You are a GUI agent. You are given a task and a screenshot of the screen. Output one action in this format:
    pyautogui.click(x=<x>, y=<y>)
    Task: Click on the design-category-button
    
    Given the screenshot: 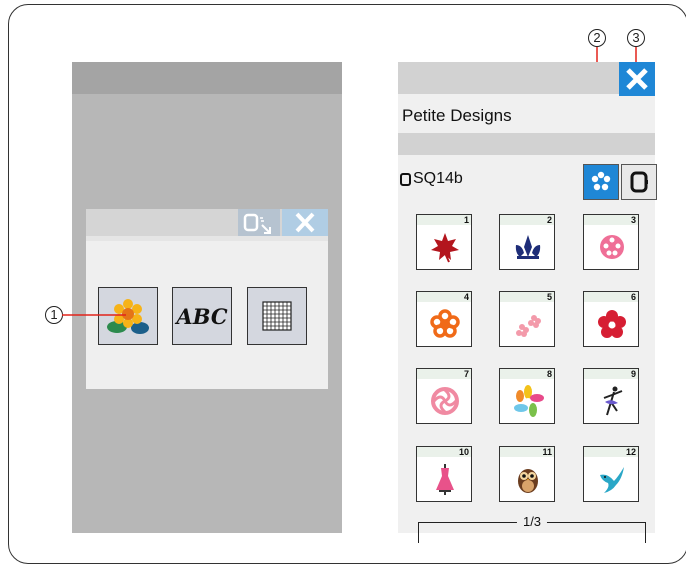 What is the action you would take?
    pyautogui.click(x=601, y=182)
    